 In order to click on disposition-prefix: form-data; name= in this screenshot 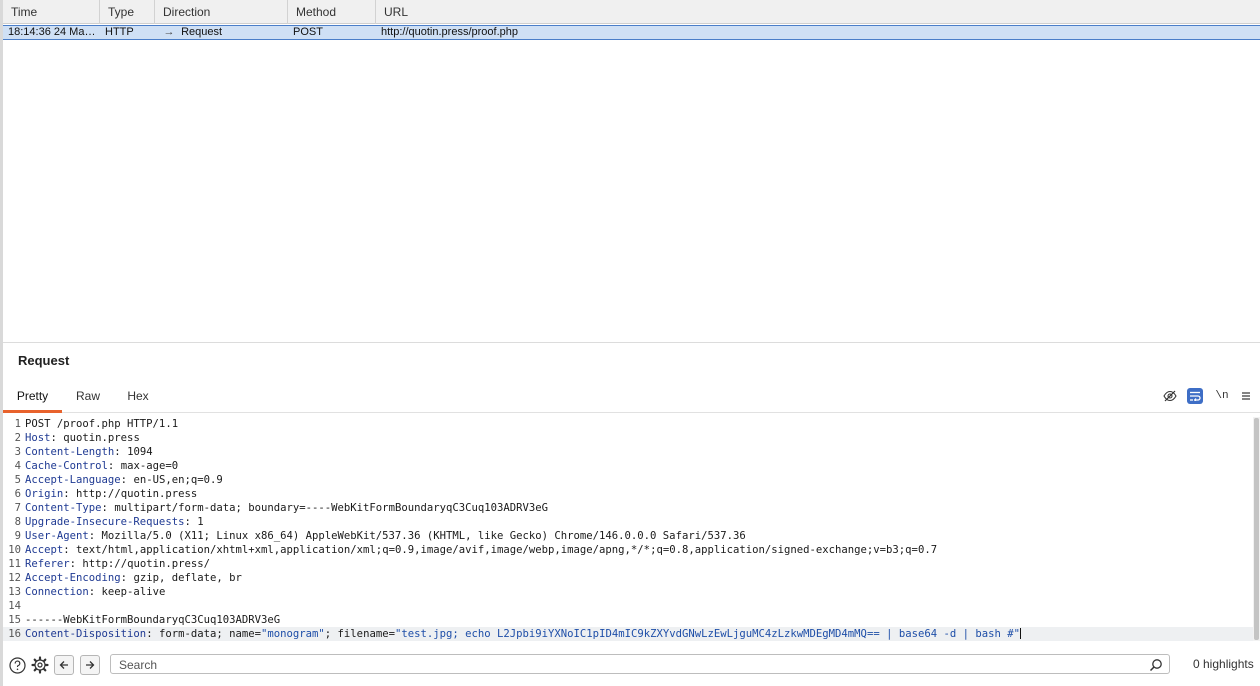, I will do `click(210, 634)`.